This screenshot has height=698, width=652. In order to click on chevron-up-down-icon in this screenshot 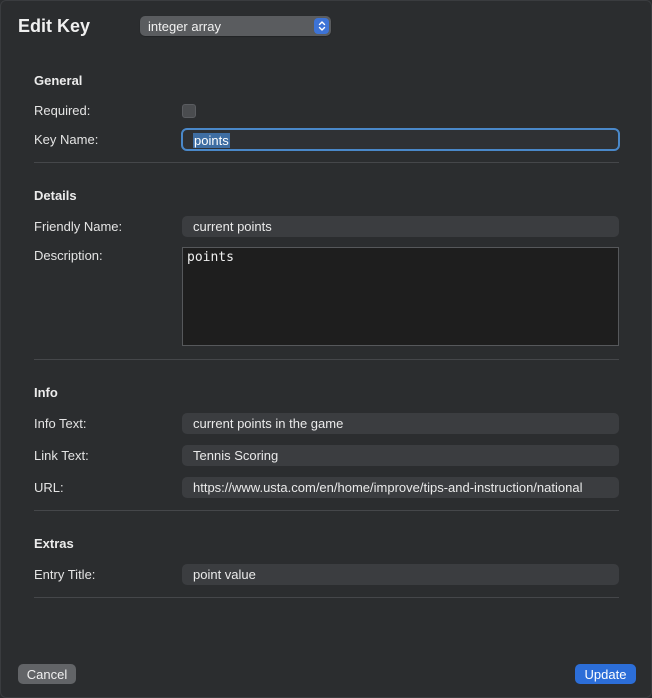, I will do `click(321, 26)`.